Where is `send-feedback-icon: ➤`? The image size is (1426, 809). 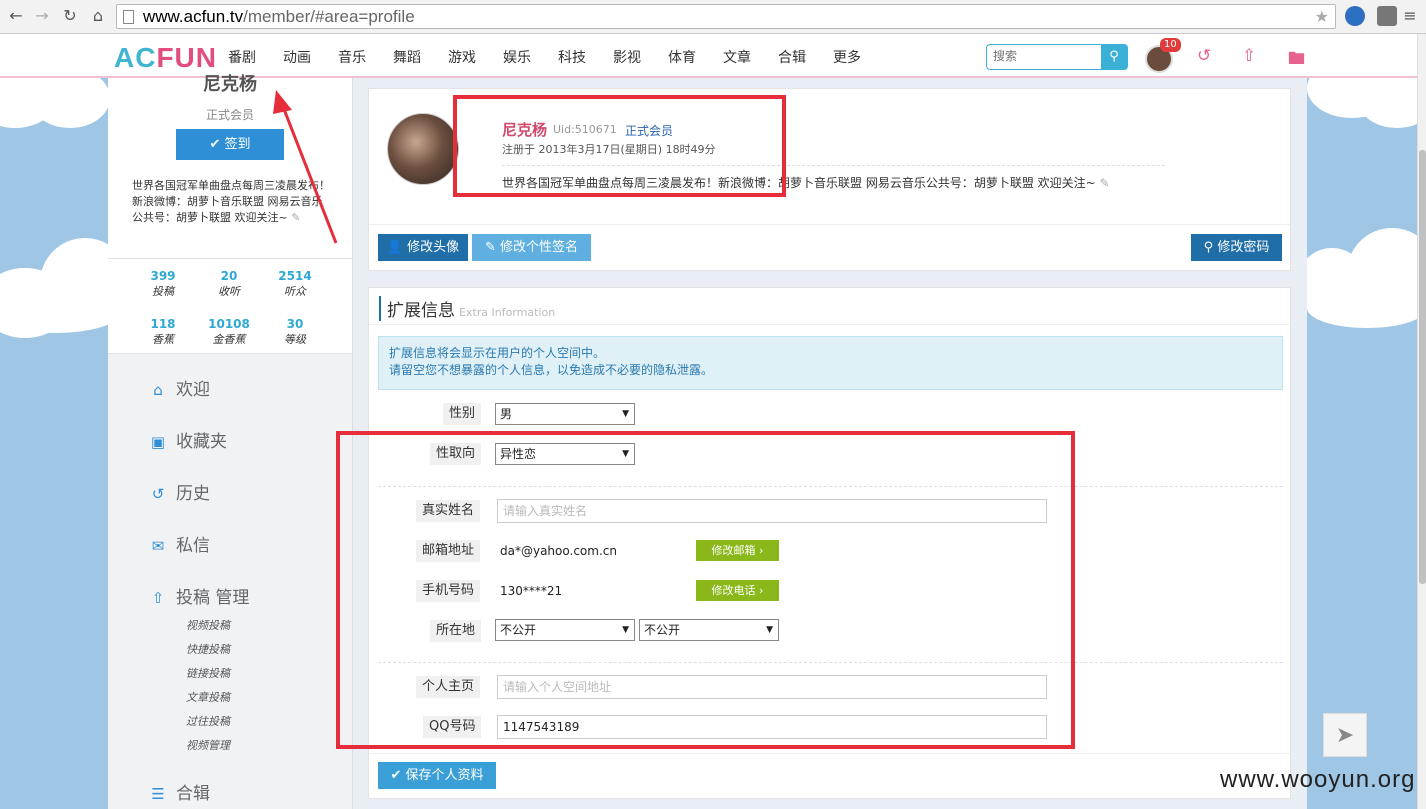
send-feedback-icon: ➤ is located at coordinates (1345, 735).